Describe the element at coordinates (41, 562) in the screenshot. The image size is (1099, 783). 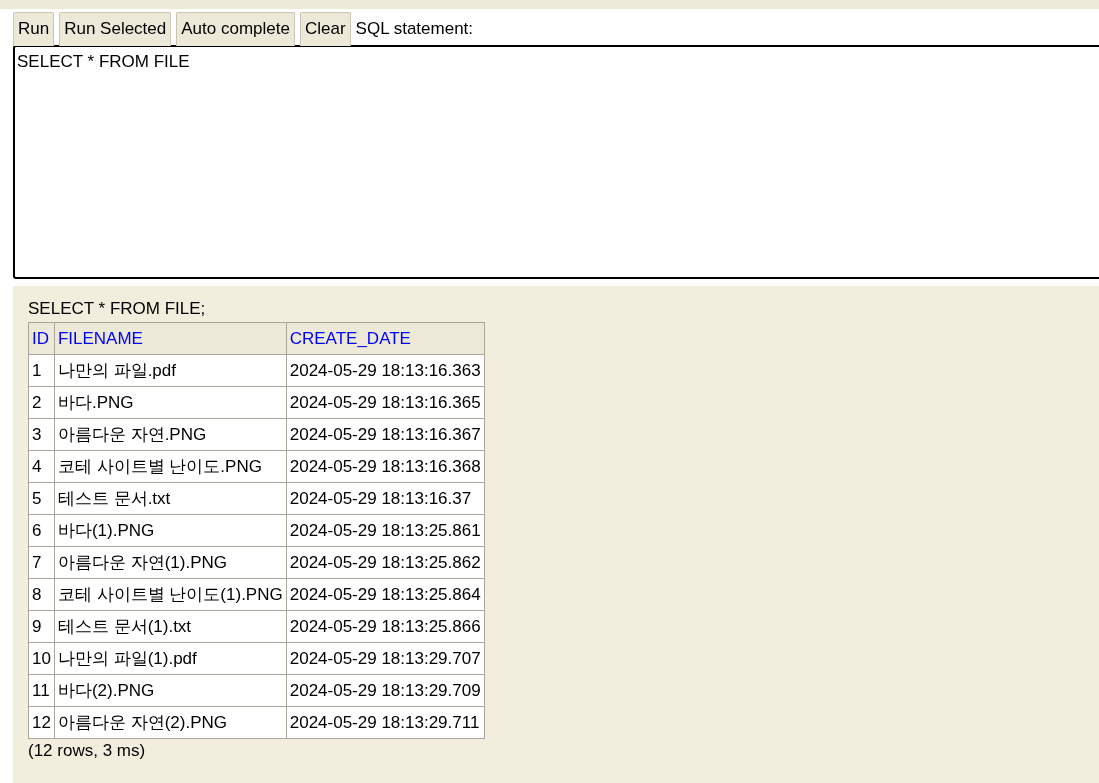
I see `table-cell: 7` at that location.